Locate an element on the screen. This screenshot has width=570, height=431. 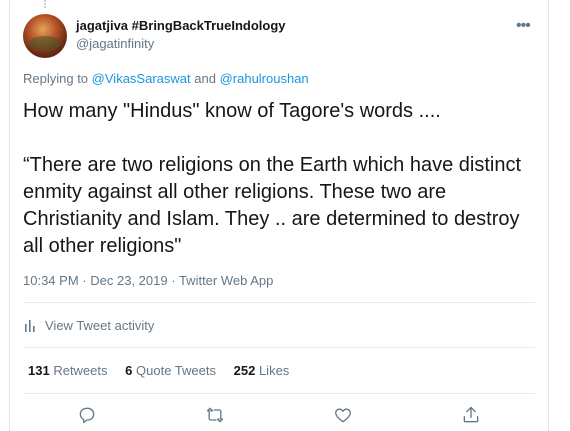
share-button is located at coordinates (472, 416).